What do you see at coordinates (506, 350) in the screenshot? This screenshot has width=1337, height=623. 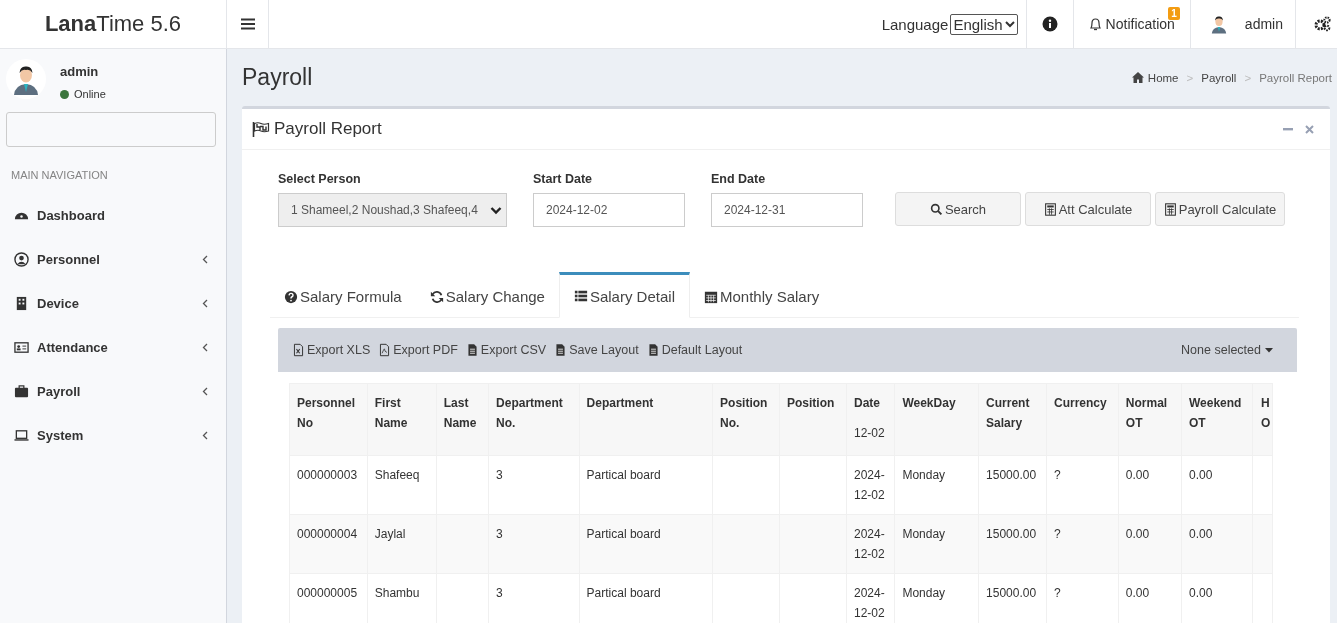 I see `toolbar-button: Export CSV` at bounding box center [506, 350].